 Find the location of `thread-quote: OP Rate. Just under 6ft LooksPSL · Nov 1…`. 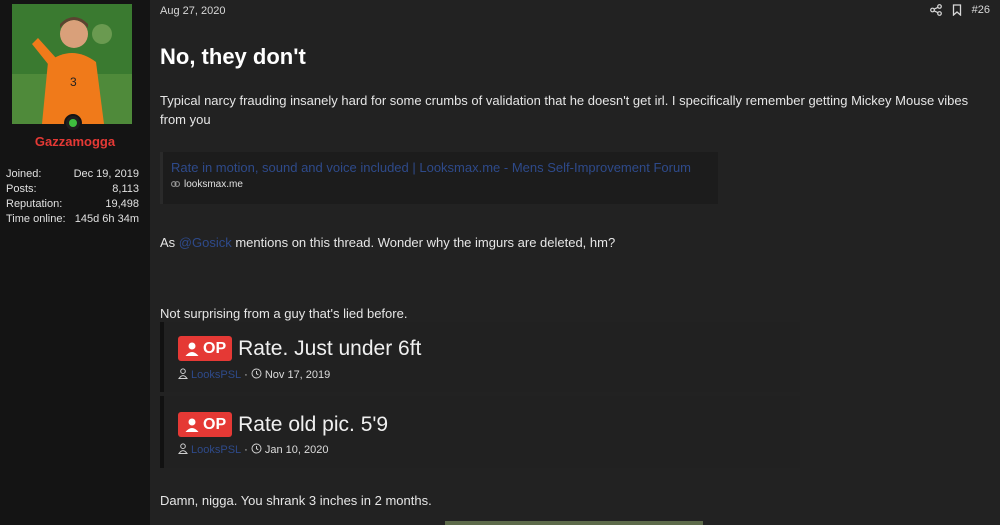

thread-quote: OP Rate. Just under 6ft LooksPSL · Nov 1… is located at coordinates (480, 357).